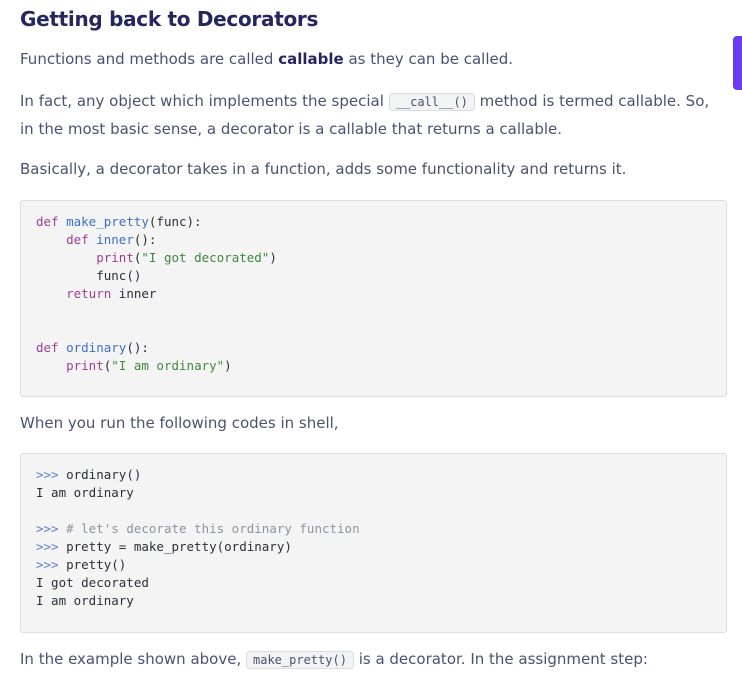 The height and width of the screenshot is (678, 742). What do you see at coordinates (115, 239) in the screenshot?
I see `function-name: inner` at bounding box center [115, 239].